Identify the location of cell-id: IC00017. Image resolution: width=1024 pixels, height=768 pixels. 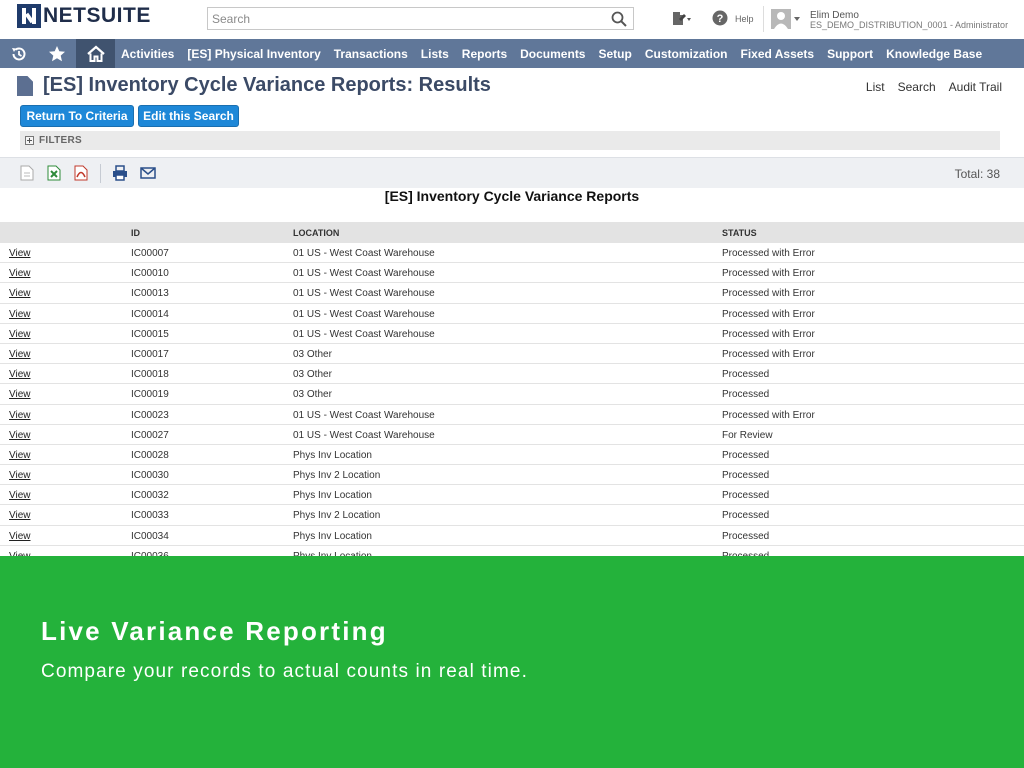
(150, 354).